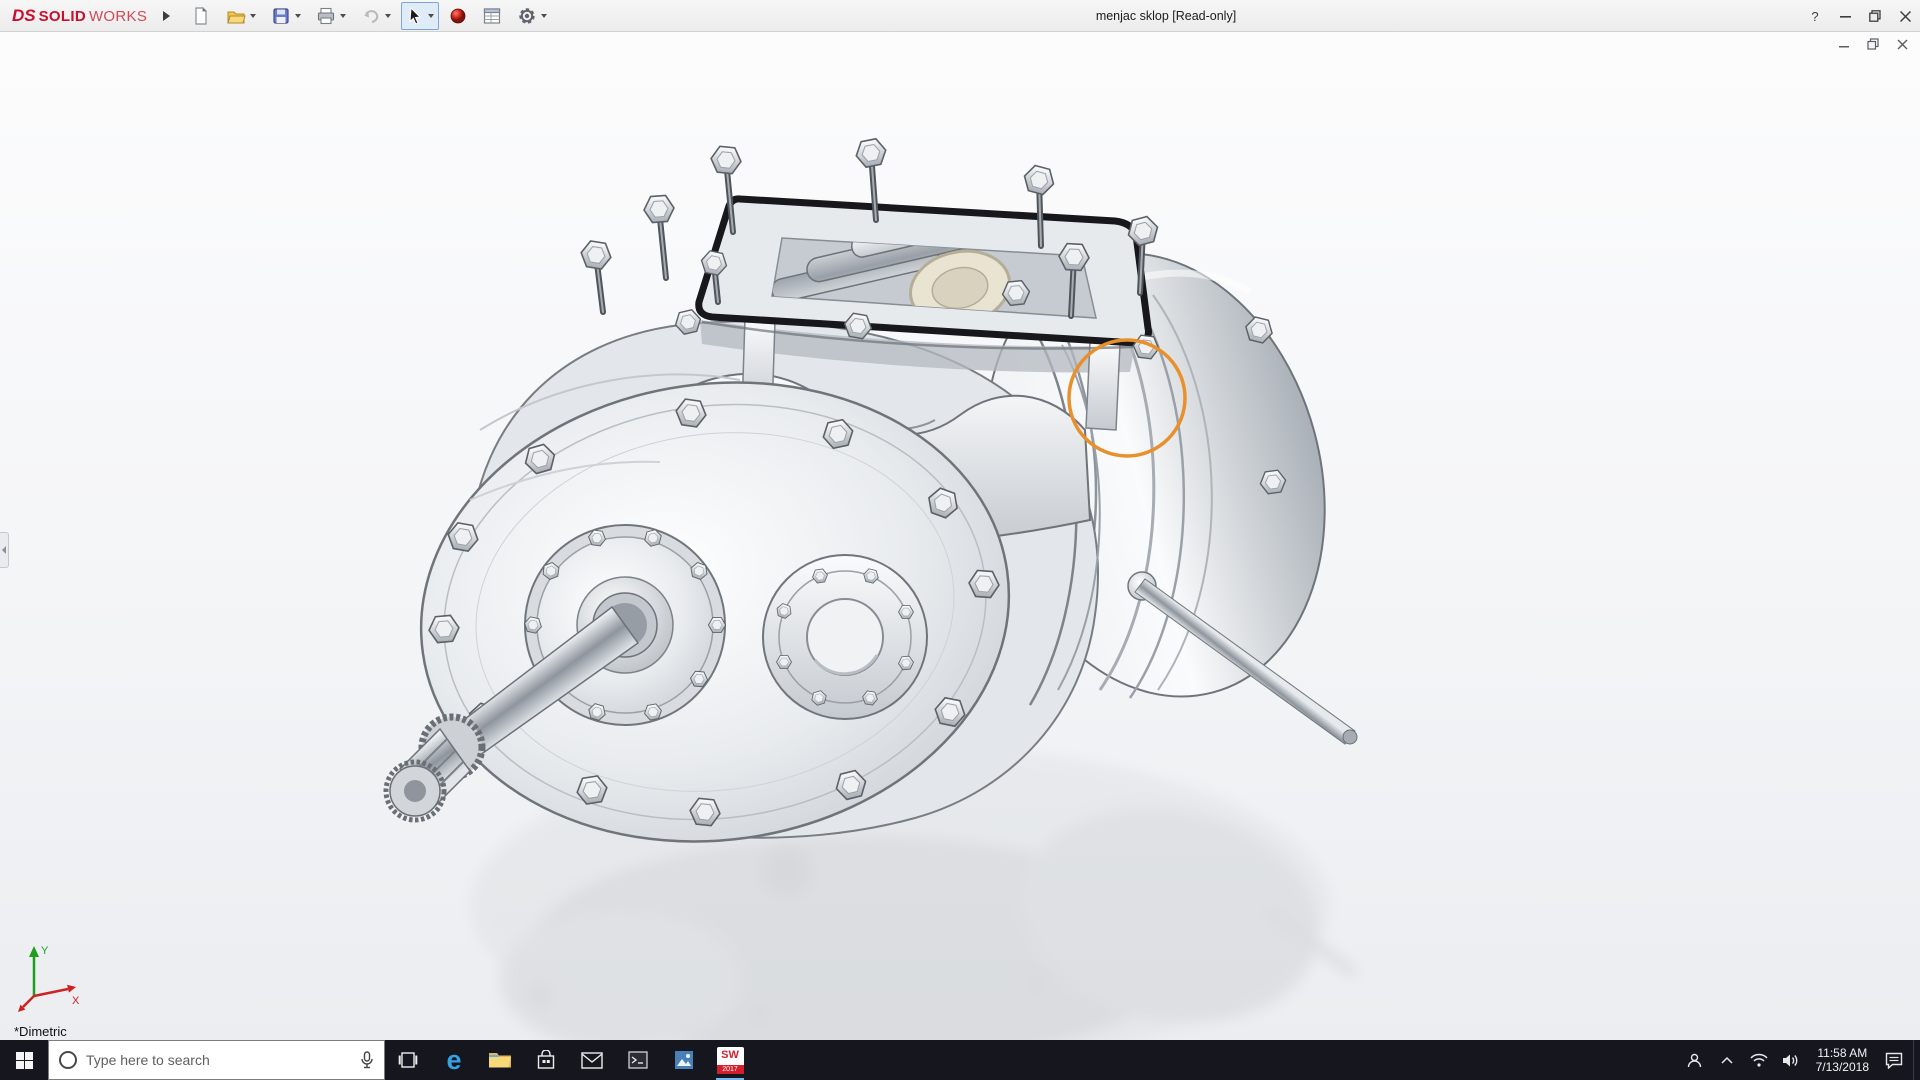  I want to click on taskbar-app-file-explorer, so click(500, 1060).